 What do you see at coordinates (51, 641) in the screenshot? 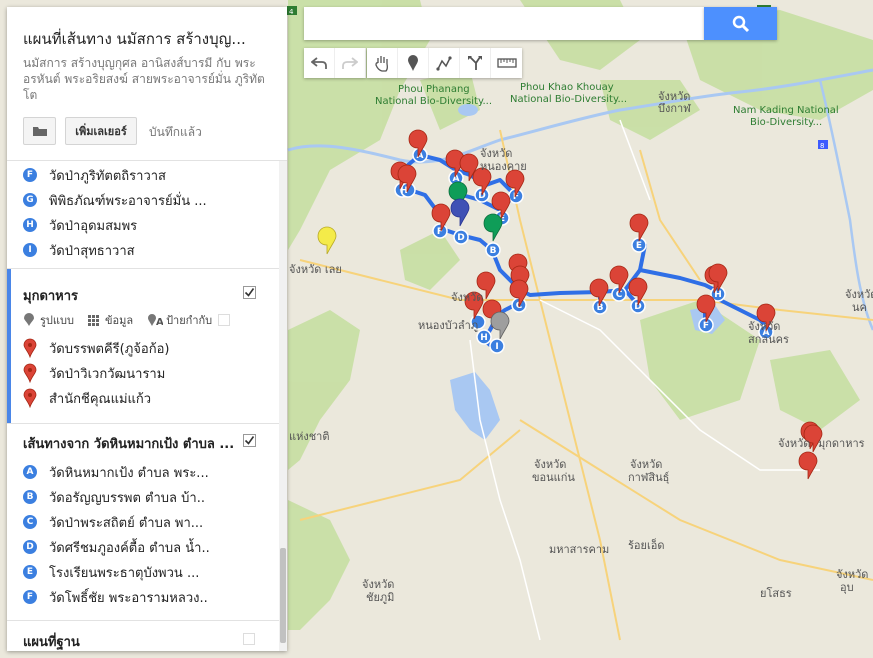
I see `base-map-title: แผนที่ฐาน` at bounding box center [51, 641].